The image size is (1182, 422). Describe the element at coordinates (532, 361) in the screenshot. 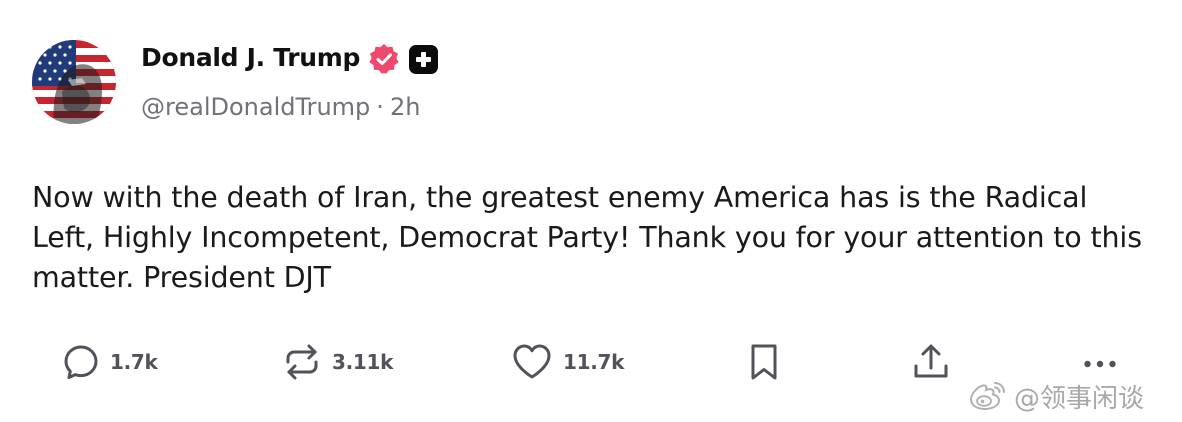

I see `heart-icon` at that location.